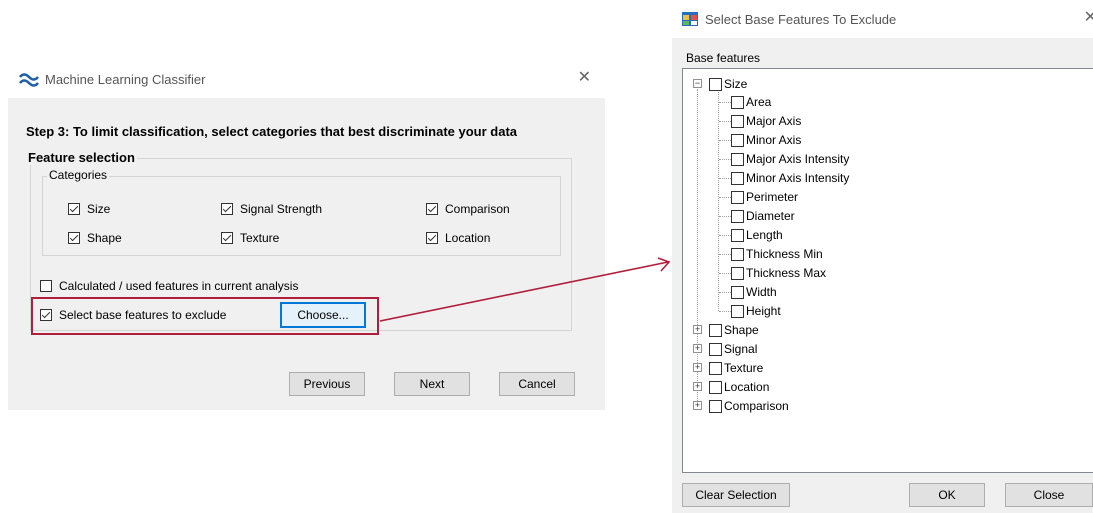  What do you see at coordinates (133, 315) in the screenshot?
I see `exclude-base-features-checkbox: Select base features to exclude` at bounding box center [133, 315].